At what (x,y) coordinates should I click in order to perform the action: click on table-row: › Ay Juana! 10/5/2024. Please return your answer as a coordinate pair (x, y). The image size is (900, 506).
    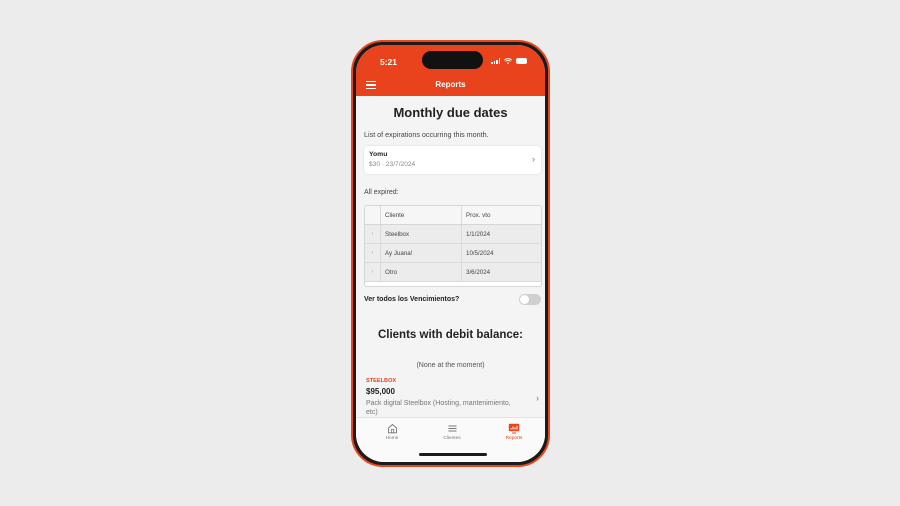
    Looking at the image, I should click on (453, 253).